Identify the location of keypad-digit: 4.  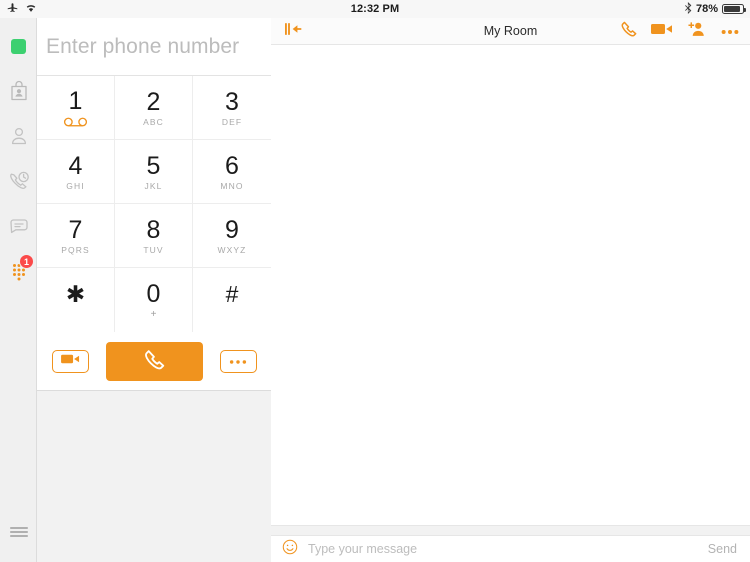
(75, 165).